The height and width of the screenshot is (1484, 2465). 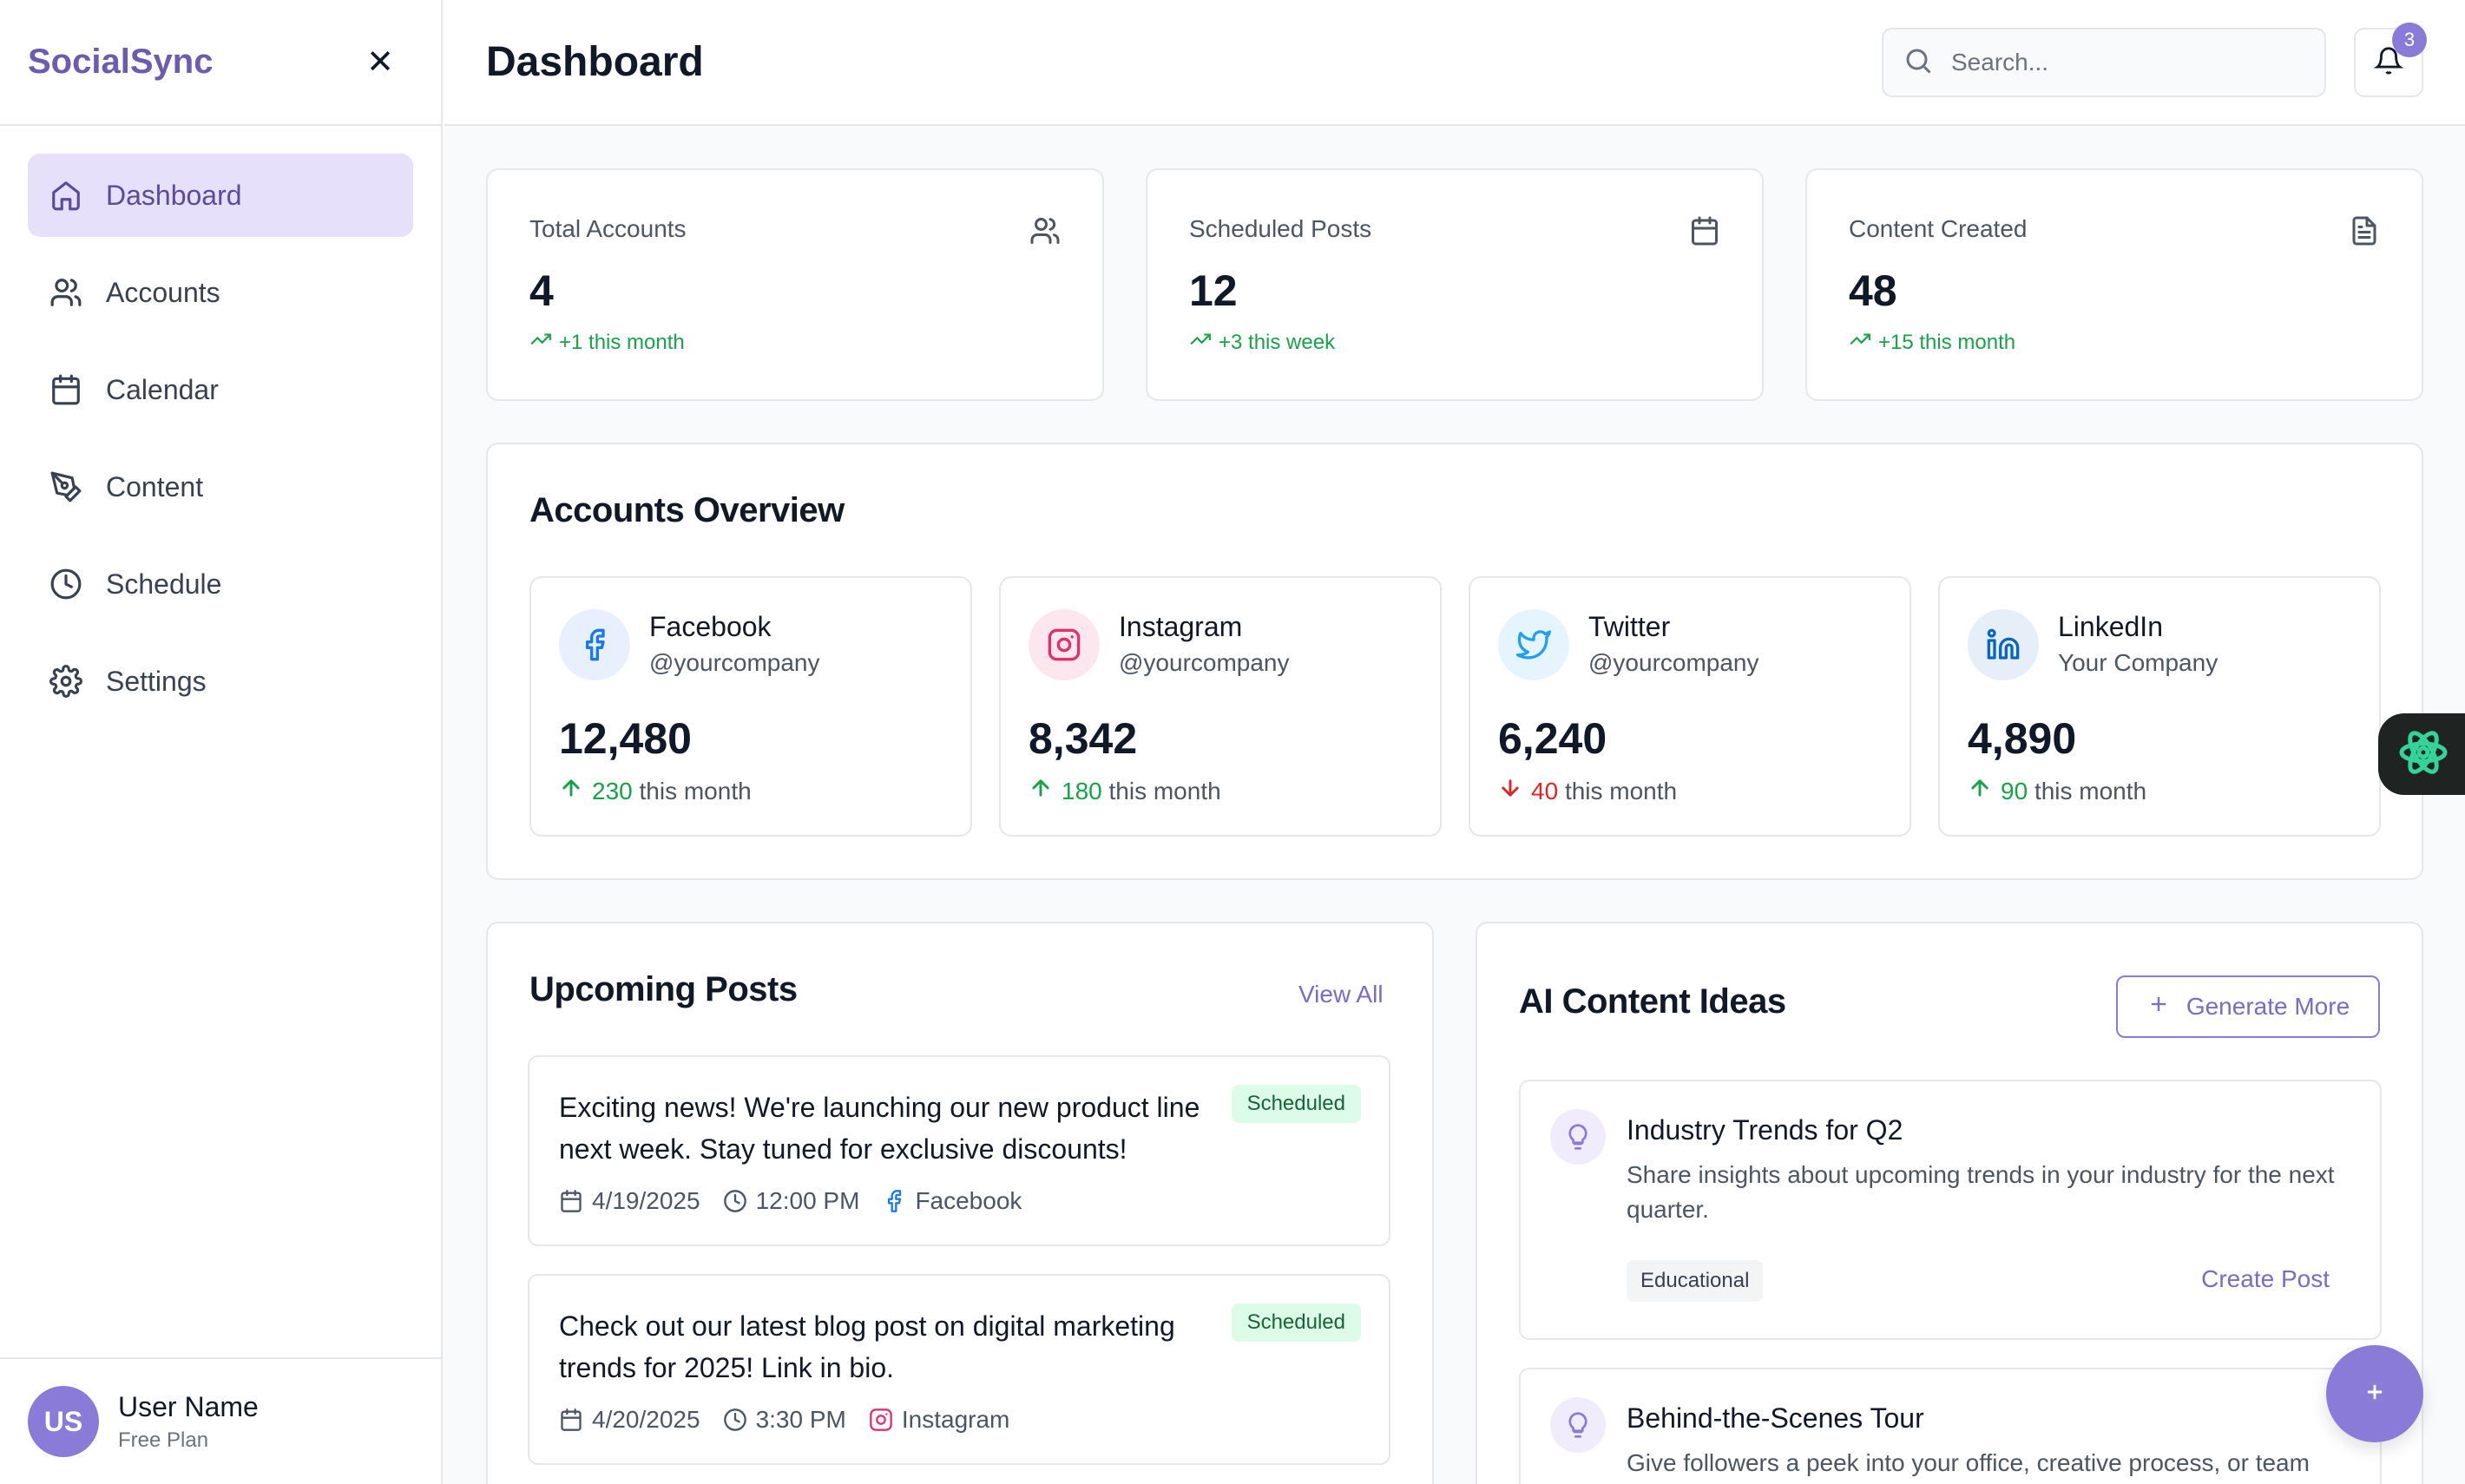 What do you see at coordinates (2004, 644) in the screenshot?
I see `linkedin-icon` at bounding box center [2004, 644].